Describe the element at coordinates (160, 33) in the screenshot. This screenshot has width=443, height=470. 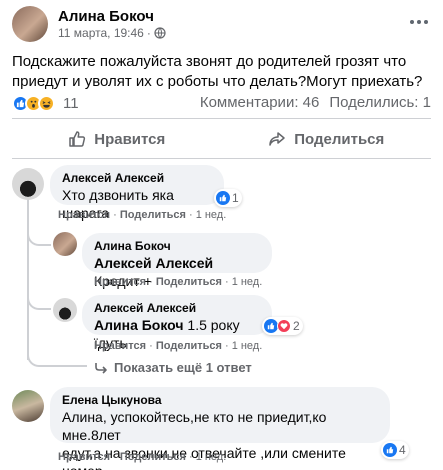
I see `globe-icon` at that location.